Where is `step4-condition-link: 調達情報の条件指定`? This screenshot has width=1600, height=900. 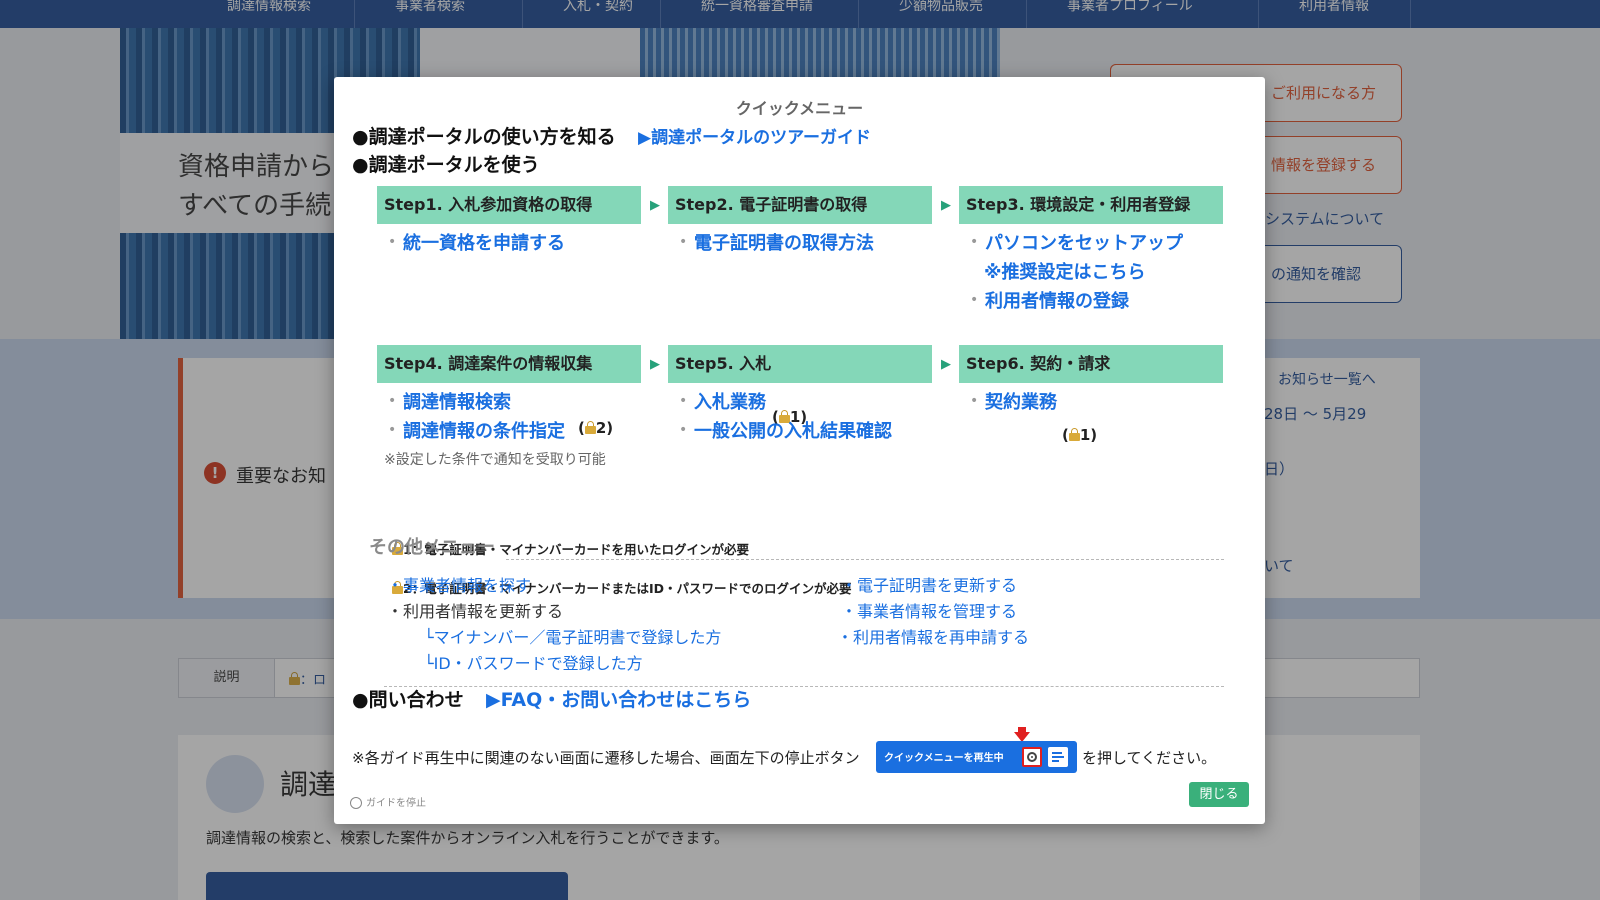
step4-condition-link: 調達情報の条件指定 is located at coordinates (484, 430).